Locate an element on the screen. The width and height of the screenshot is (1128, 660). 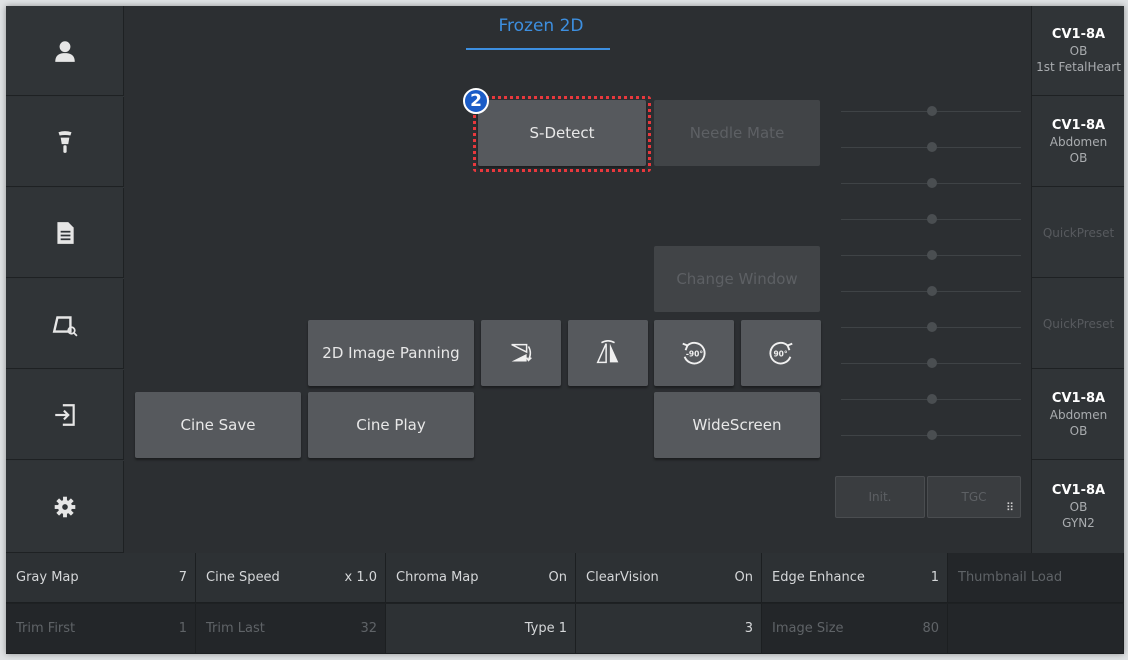
flip-vertical-icon is located at coordinates (607, 352).